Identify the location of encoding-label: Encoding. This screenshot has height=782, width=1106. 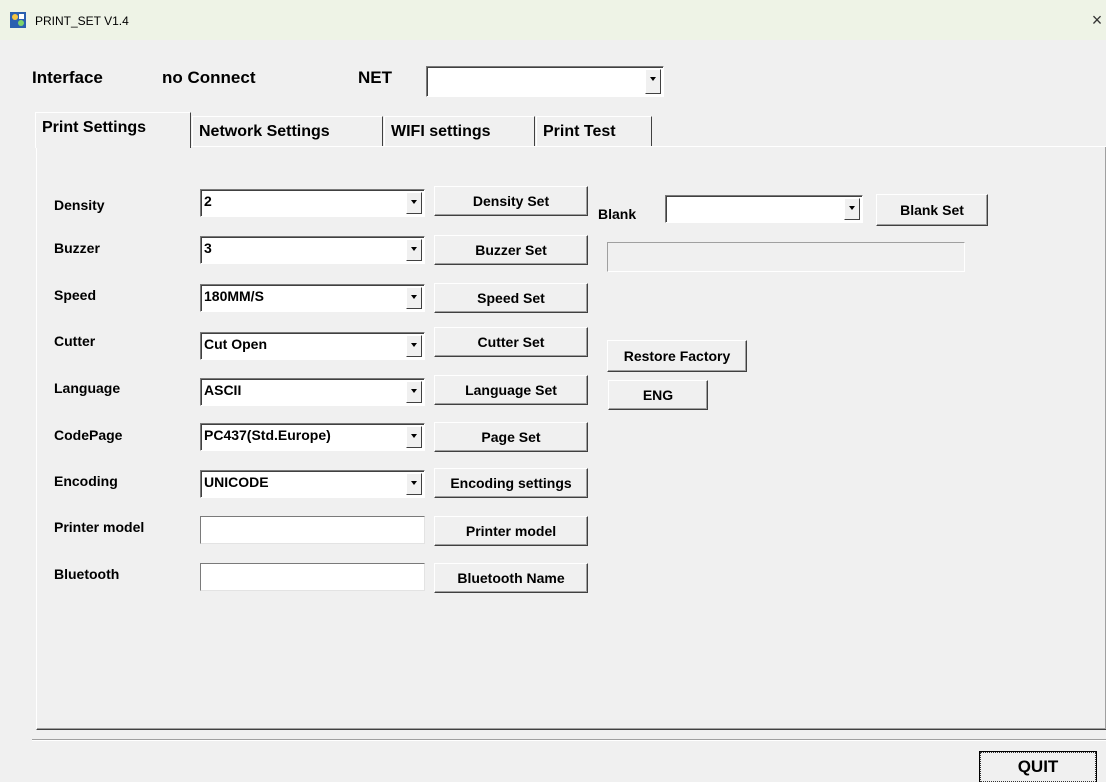
(86, 481).